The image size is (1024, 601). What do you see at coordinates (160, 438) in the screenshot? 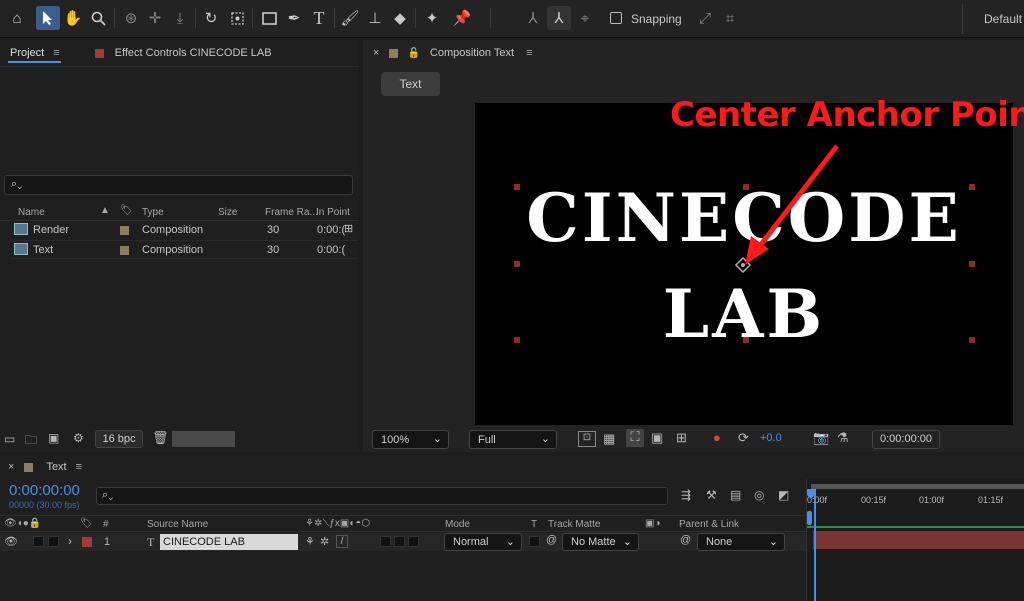
I see `trash-icon: 🗑` at bounding box center [160, 438].